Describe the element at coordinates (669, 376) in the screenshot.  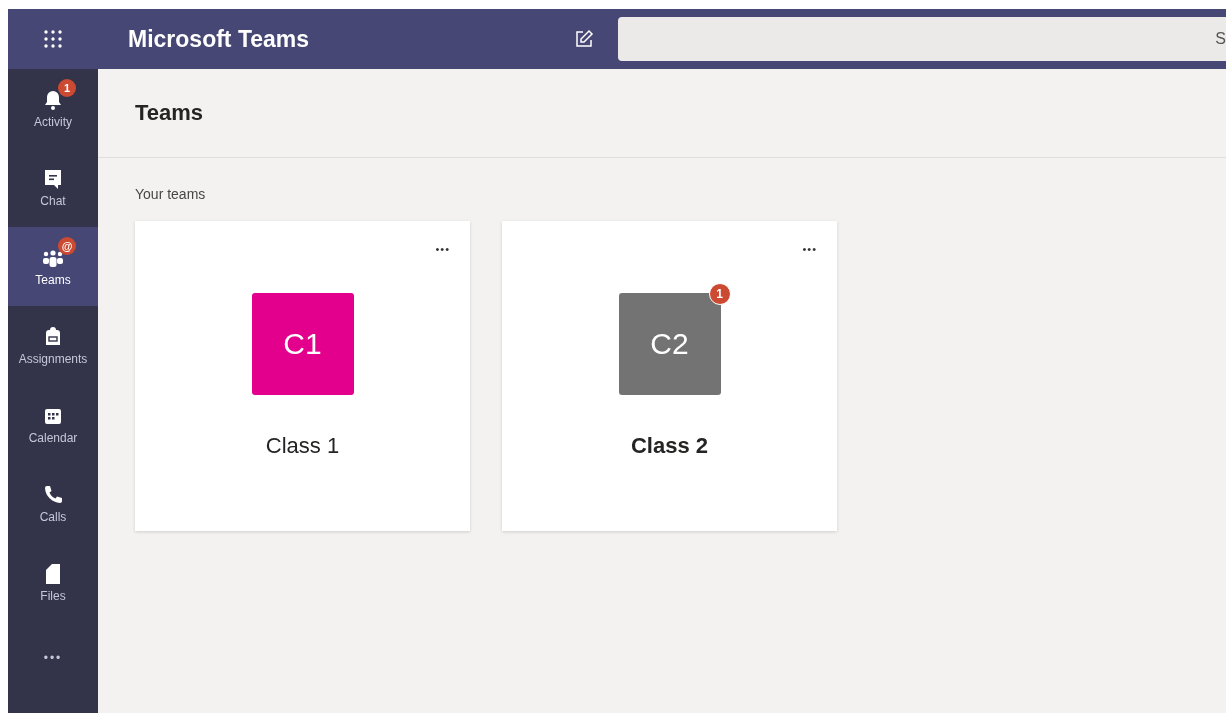
I see `team-card: ••• C2 1 Class 2` at that location.